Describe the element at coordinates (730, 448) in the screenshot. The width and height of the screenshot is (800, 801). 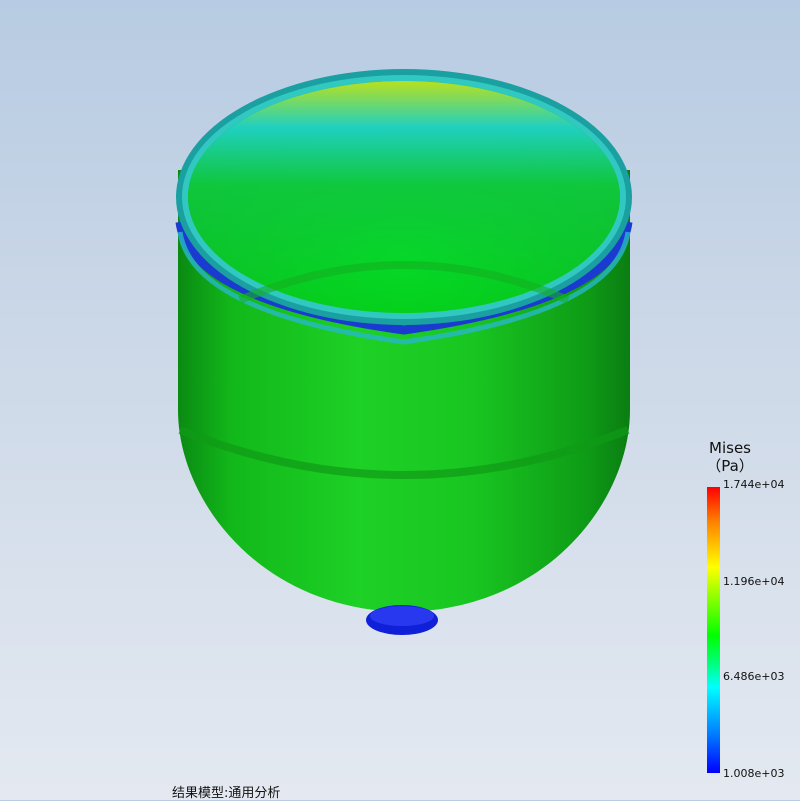
I see `legend-quantity: Mises` at that location.